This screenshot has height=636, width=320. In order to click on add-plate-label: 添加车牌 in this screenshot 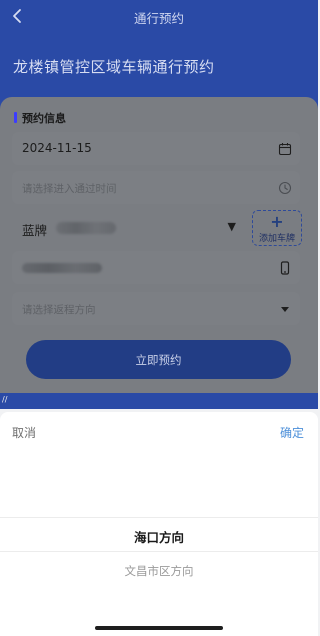, I will do `click(276, 239)`.